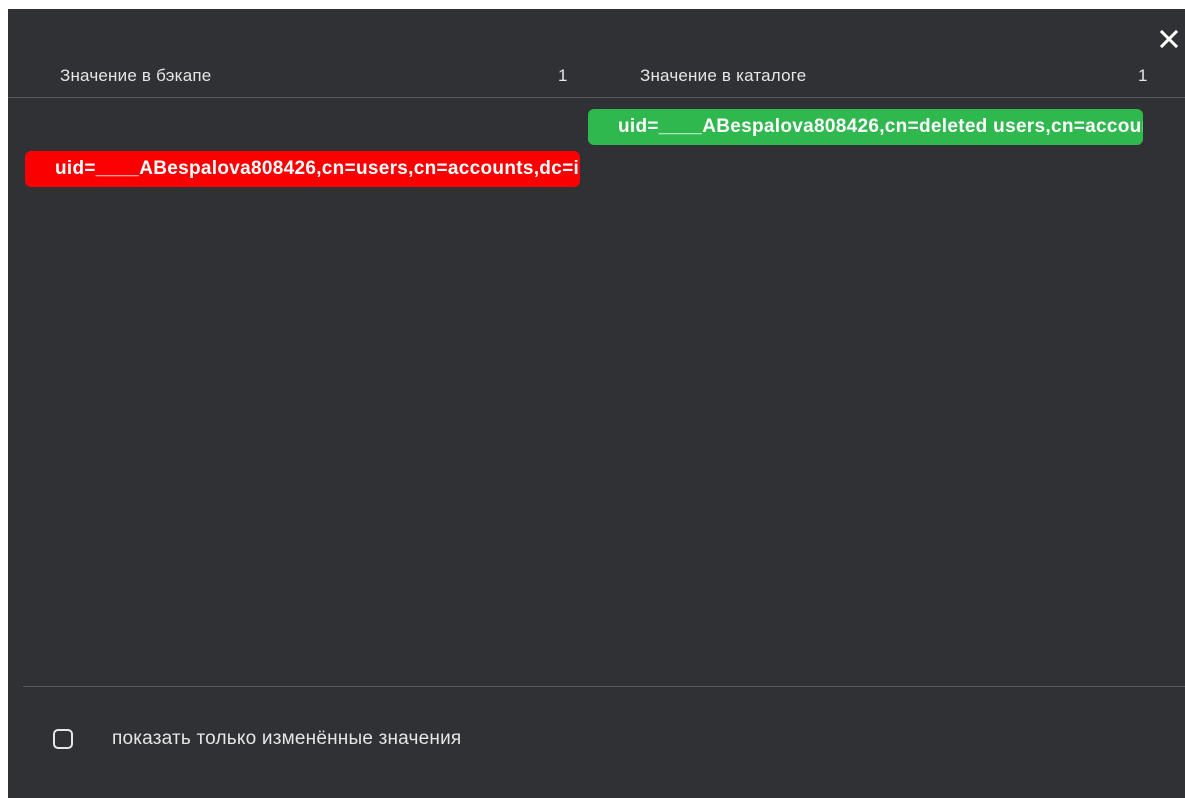 Image resolution: width=1185 pixels, height=798 pixels. I want to click on close-icon, so click(1169, 39).